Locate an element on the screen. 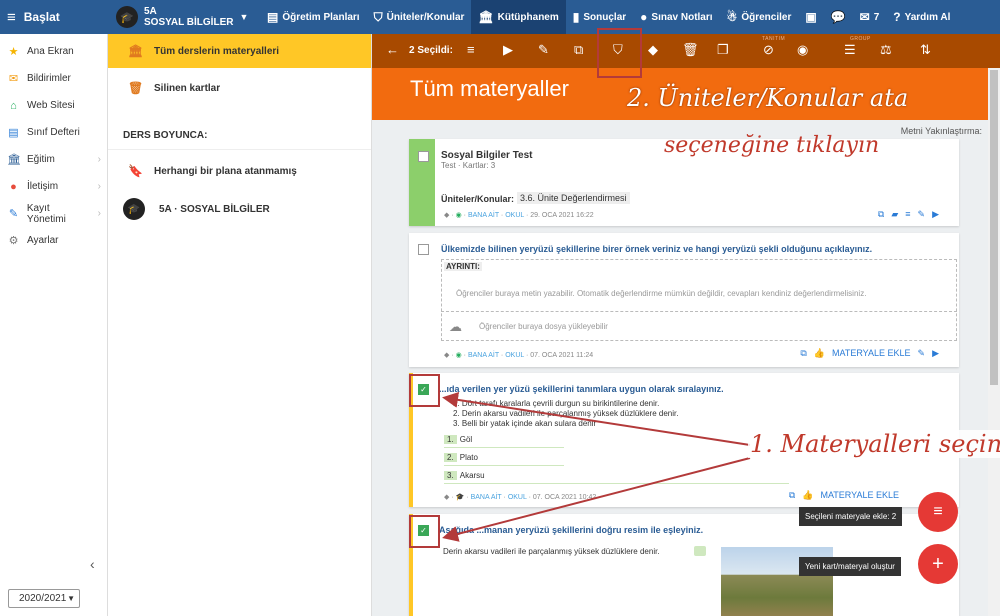 The height and width of the screenshot is (616, 1000). annotation-arrows is located at coordinates (596, 466).